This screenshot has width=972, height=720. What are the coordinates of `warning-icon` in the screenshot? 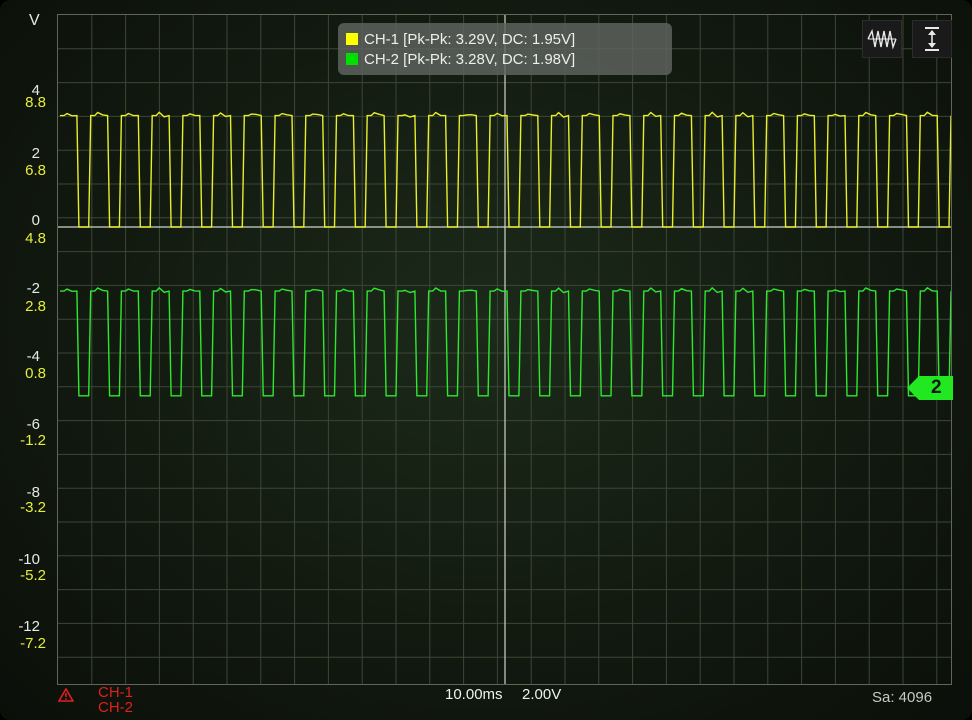 It's located at (66, 695).